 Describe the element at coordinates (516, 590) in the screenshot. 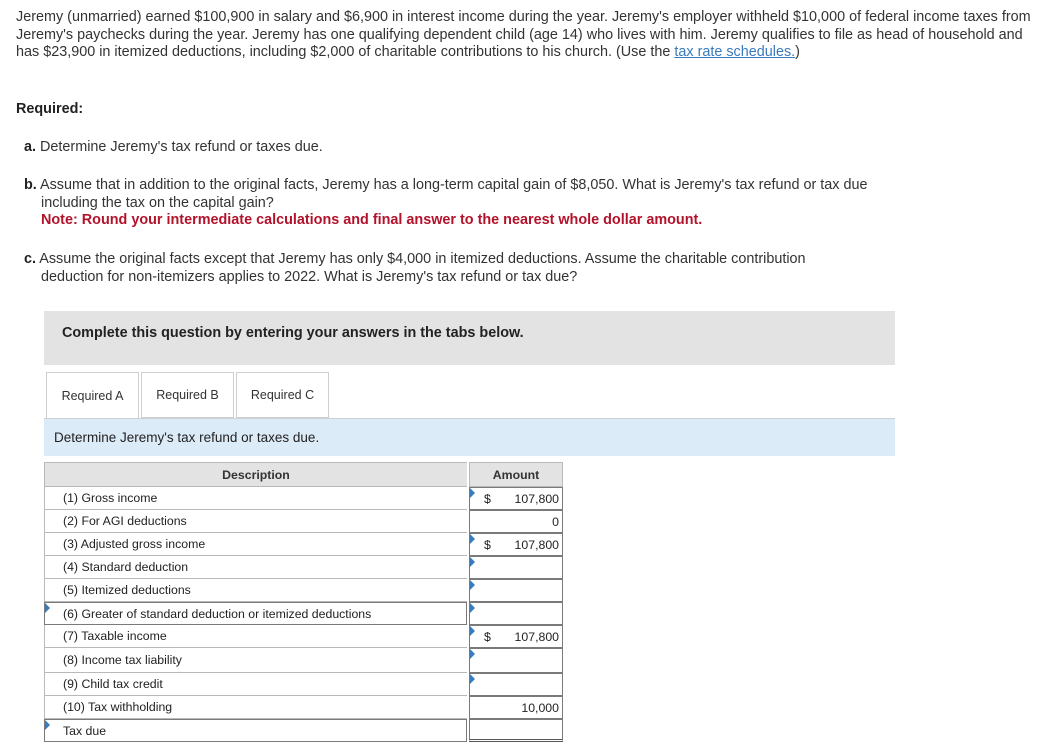

I see `itemized-deductions-input` at that location.